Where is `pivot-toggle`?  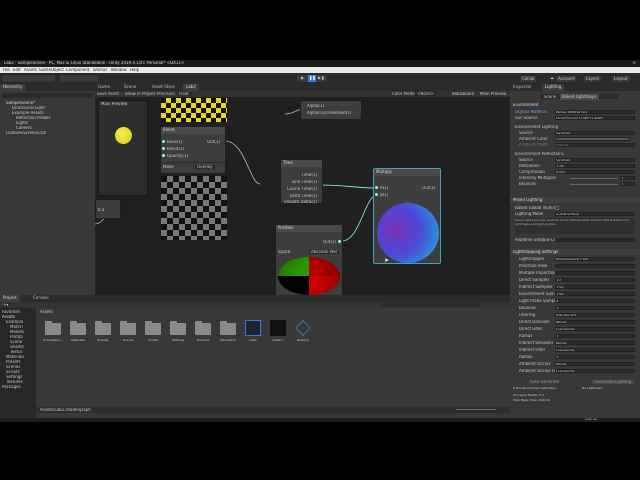 pivot-toggle is located at coordinates (79, 78).